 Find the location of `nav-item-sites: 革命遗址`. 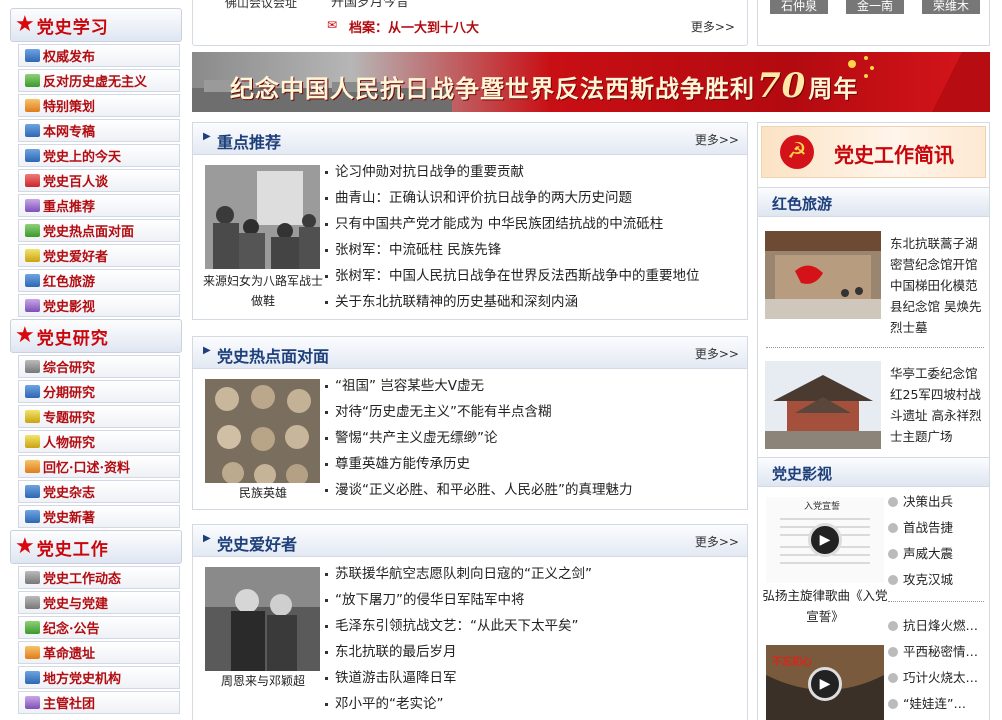

nav-item-sites: 革命遗址 is located at coordinates (99, 652).